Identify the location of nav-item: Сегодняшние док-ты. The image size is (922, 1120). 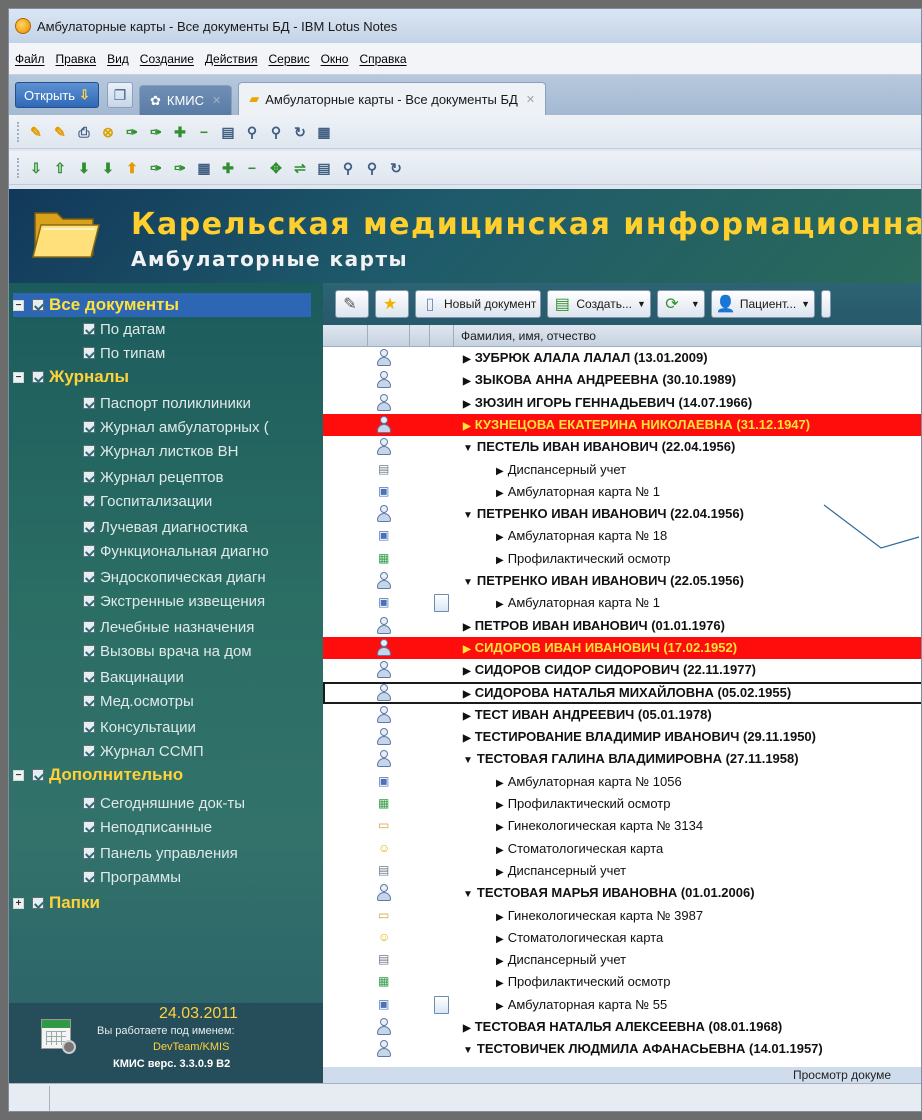
(164, 803).